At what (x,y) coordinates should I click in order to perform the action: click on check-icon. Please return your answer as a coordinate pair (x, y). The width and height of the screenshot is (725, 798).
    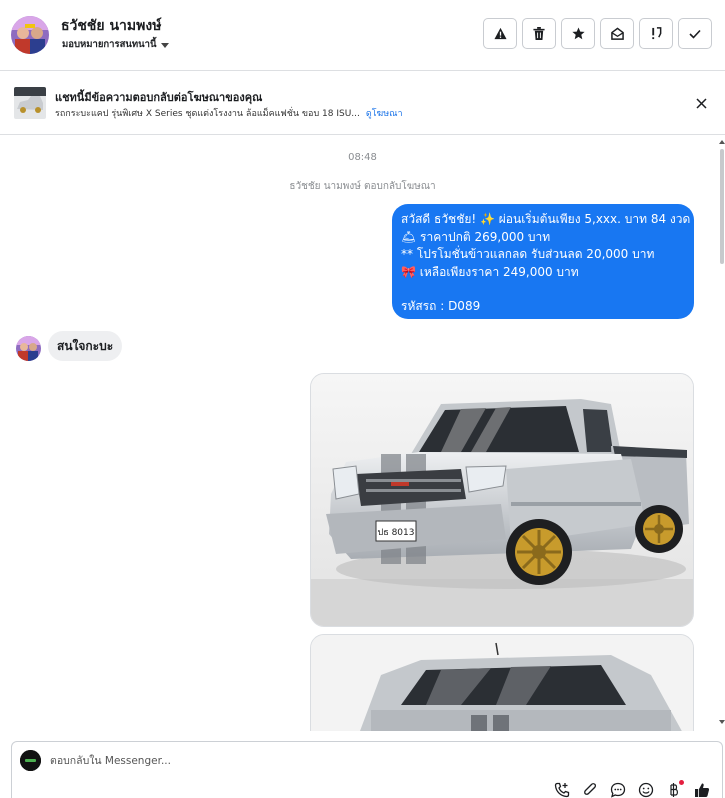
    Looking at the image, I should click on (695, 34).